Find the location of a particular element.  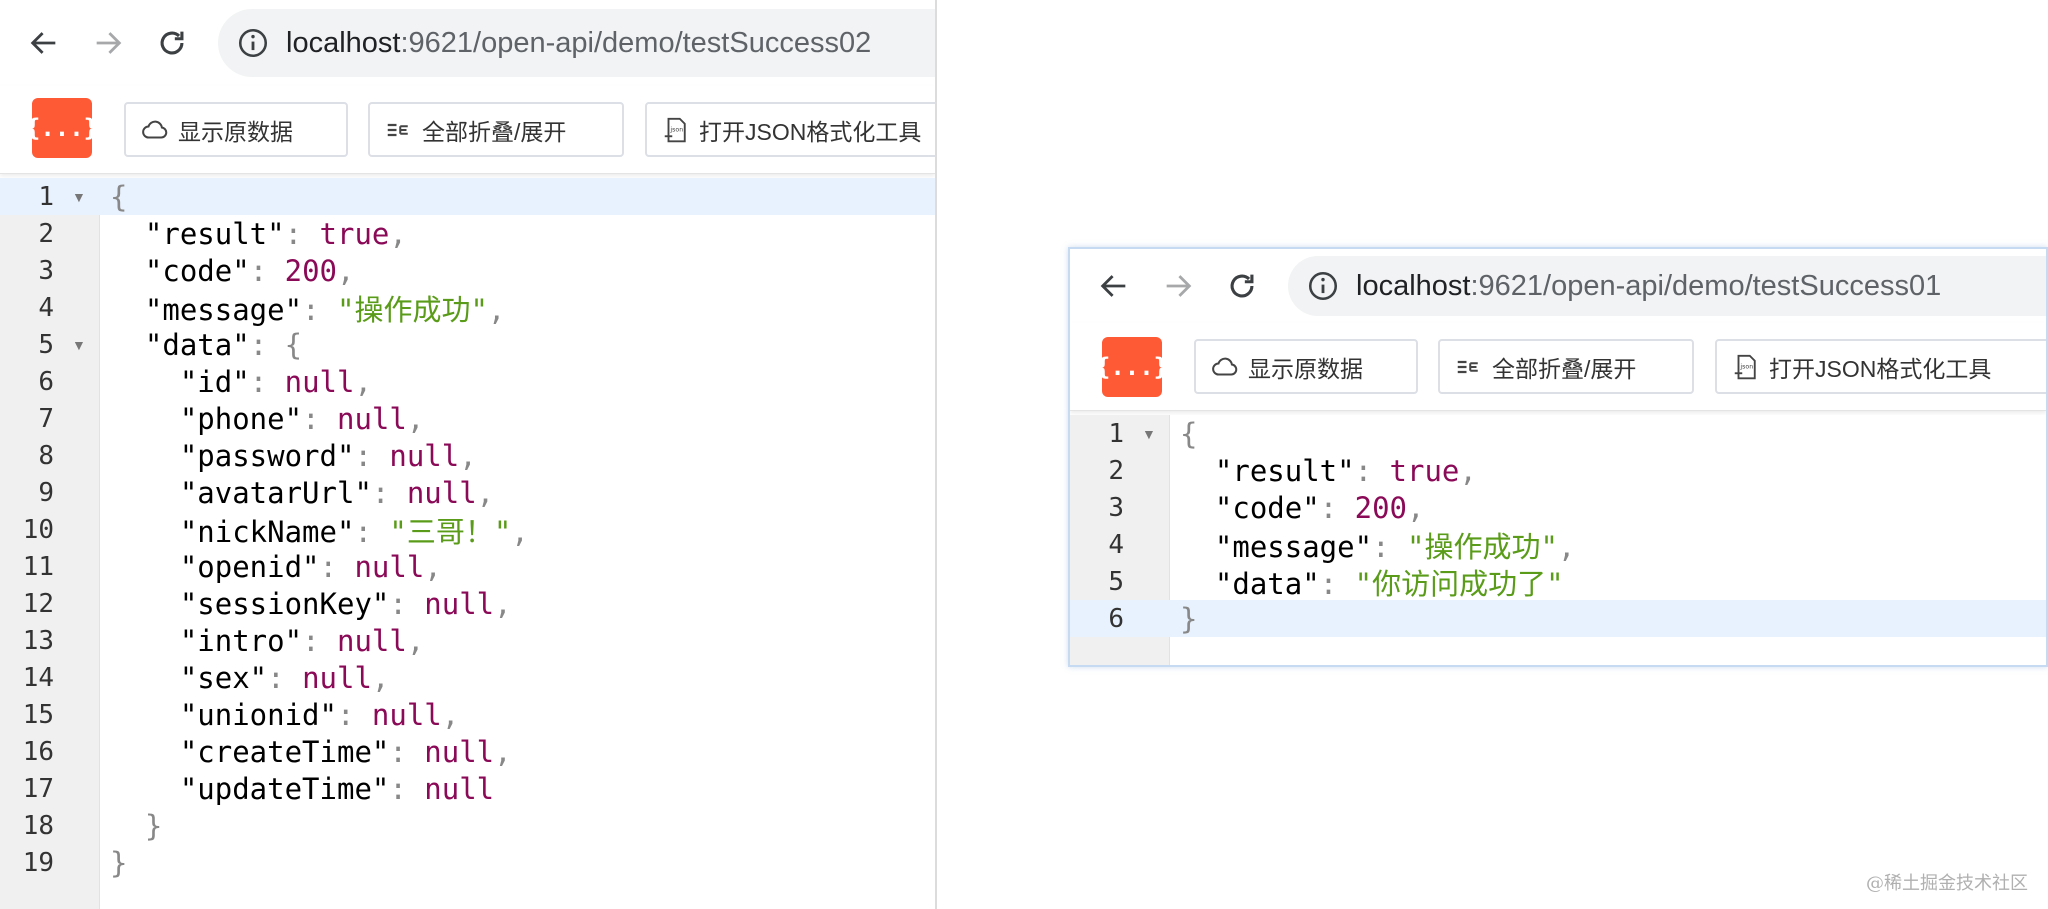

code-token: true is located at coordinates (1424, 470).